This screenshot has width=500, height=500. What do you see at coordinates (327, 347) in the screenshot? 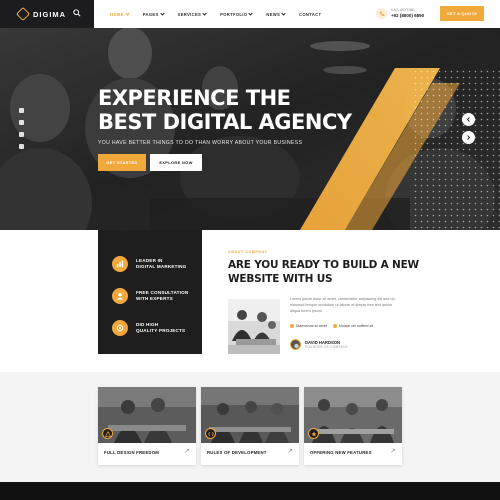
I see `founder-role: FOUNDER OF COMPANY` at bounding box center [327, 347].